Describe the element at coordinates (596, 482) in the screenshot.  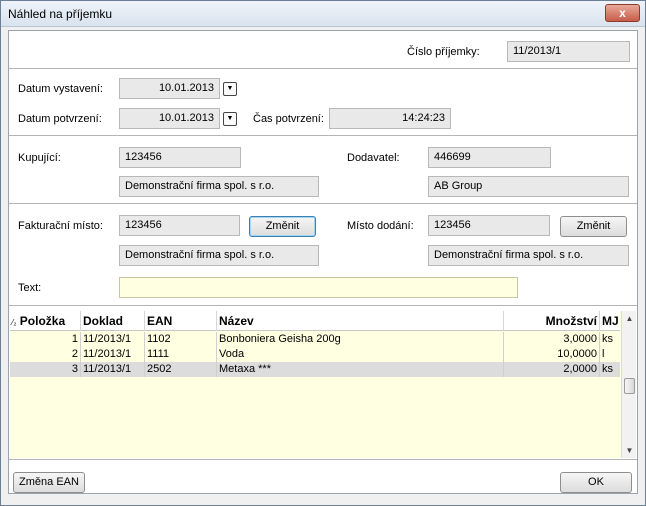
I see `ok-button: OK` at that location.